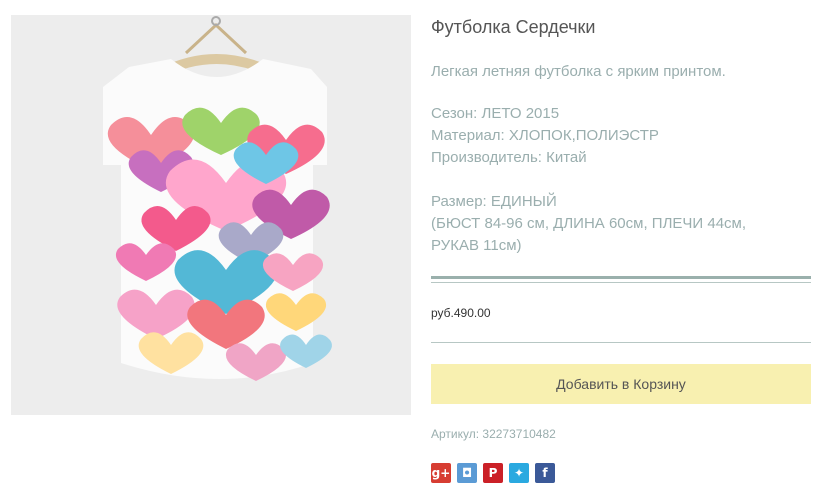  I want to click on pinterest-icon: P, so click(493, 473).